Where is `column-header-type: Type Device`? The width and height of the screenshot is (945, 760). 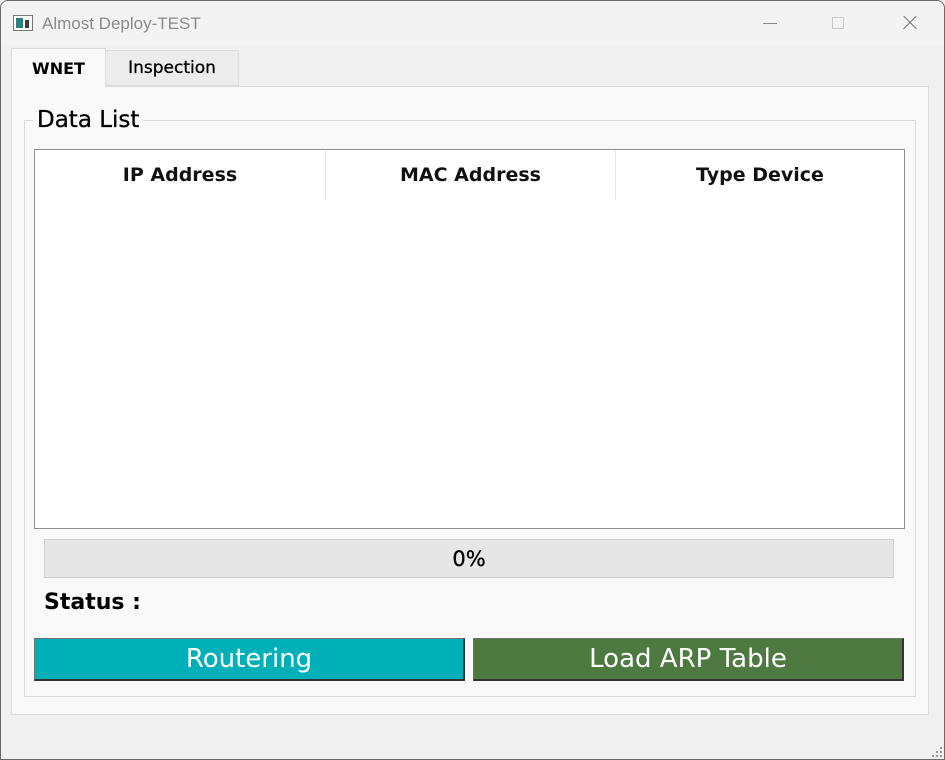 column-header-type: Type Device is located at coordinates (759, 175).